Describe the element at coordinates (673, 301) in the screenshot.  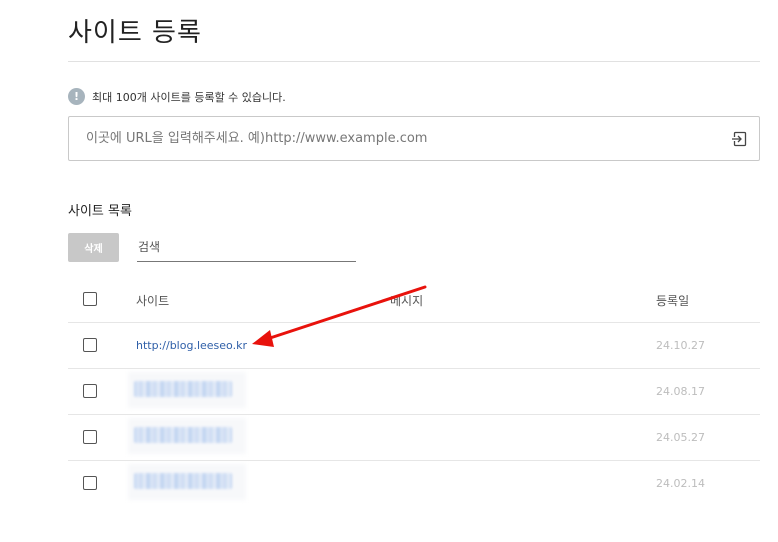
I see `column-header-date: 등록일` at that location.